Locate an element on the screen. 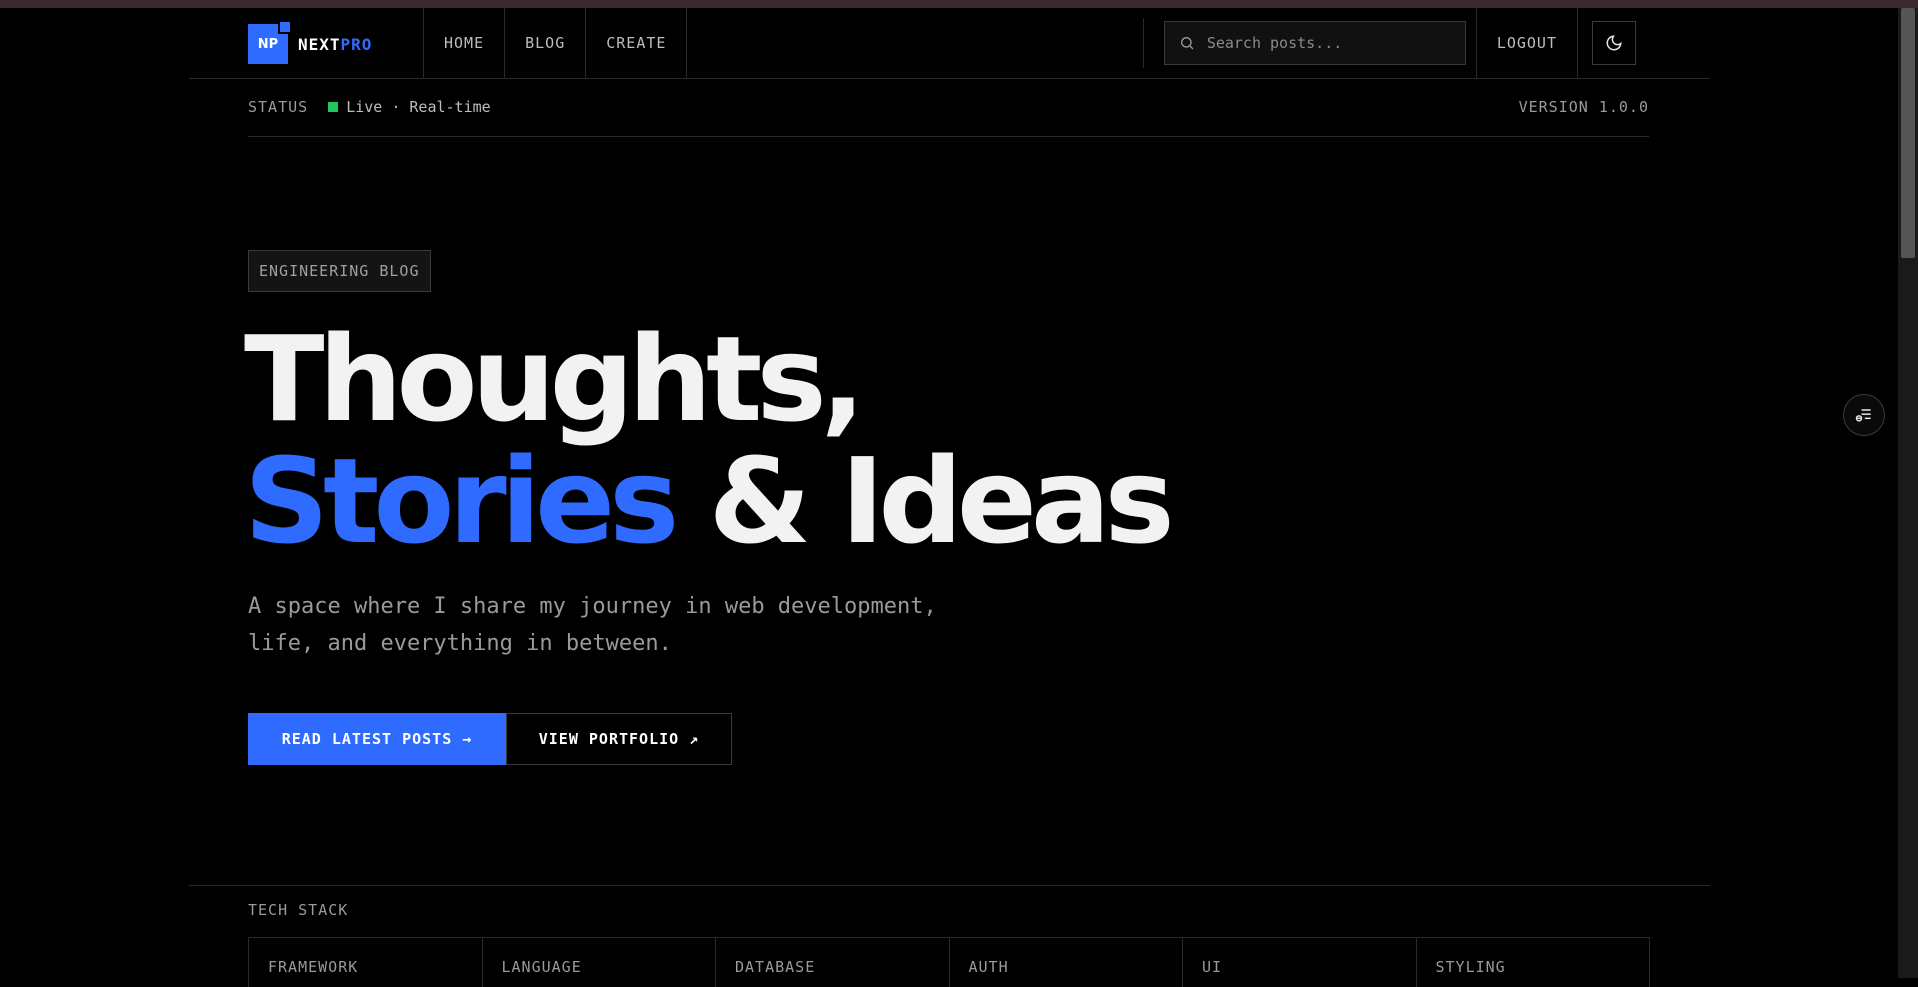 This screenshot has width=1918, height=987. tech-category-auth: AUTH is located at coordinates (1066, 962).